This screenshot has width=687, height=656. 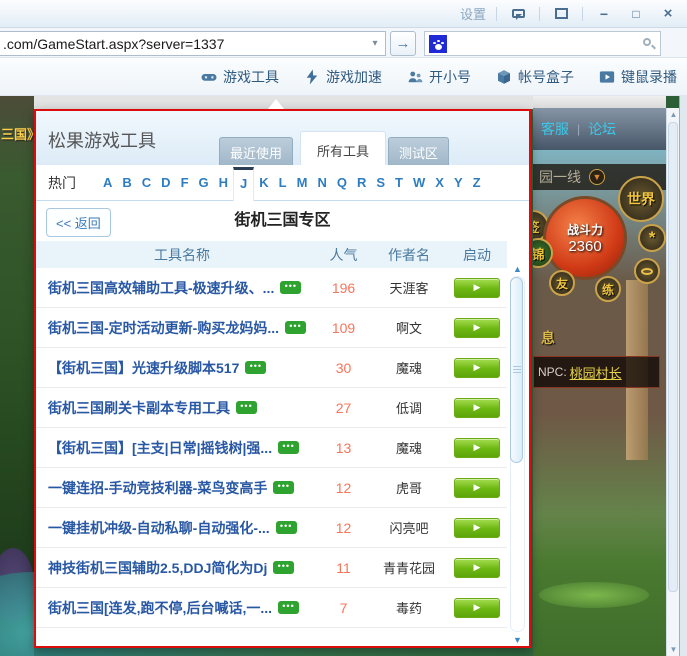 What do you see at coordinates (604, 14) in the screenshot?
I see `minimize-button: −` at bounding box center [604, 14].